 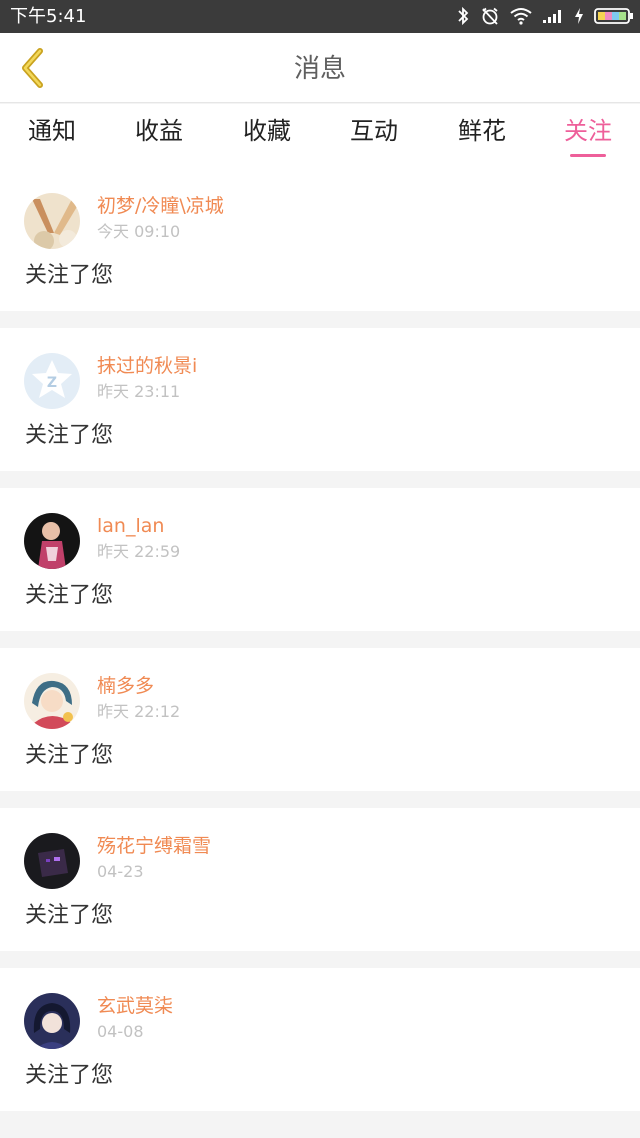 I want to click on notification-card: 楠多多 昨天 22:12 关注了您, so click(x=320, y=719).